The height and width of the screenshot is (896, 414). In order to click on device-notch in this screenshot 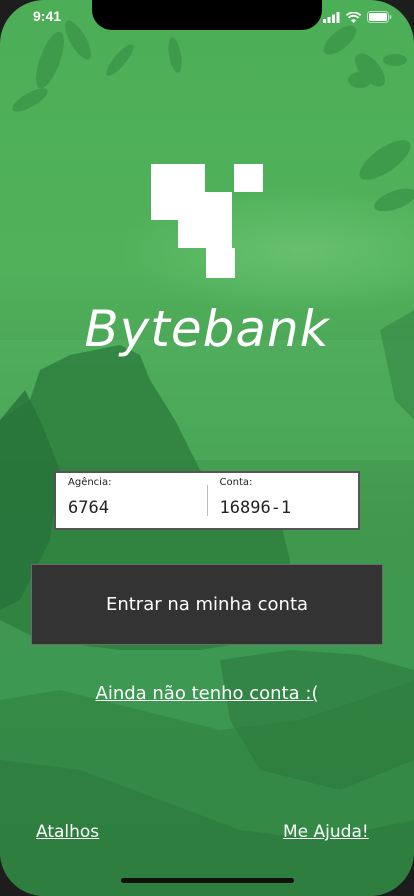, I will do `click(207, 15)`.